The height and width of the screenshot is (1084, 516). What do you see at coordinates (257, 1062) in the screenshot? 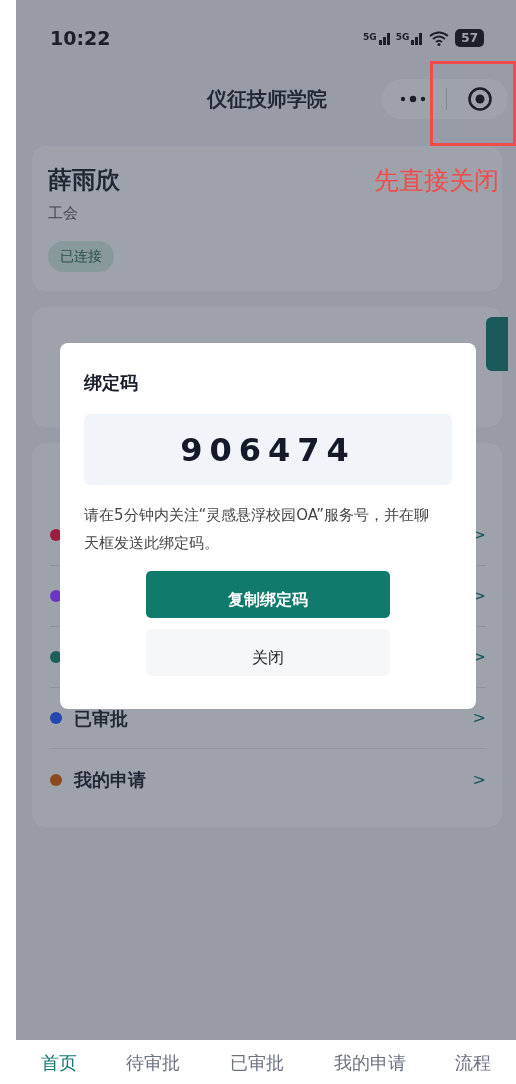
I see `tab: 已审批` at bounding box center [257, 1062].